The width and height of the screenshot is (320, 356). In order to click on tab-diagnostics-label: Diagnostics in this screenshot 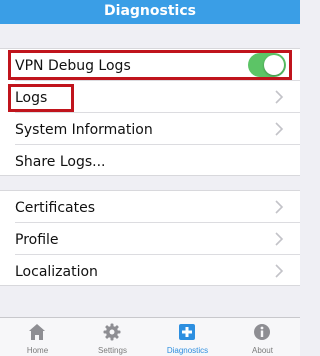, I will do `click(187, 350)`.